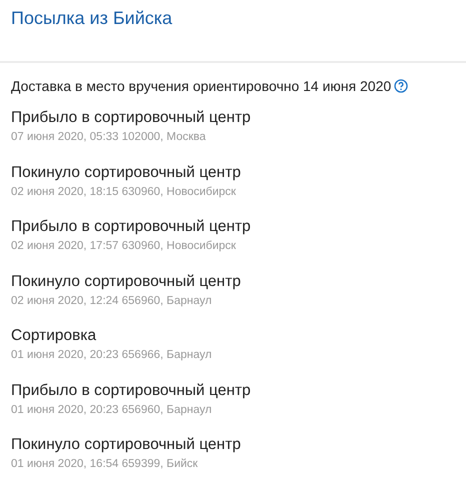  Describe the element at coordinates (124, 192) in the screenshot. I see `event-details: 02 июня 2020, 18:15 630960, Новосибирск` at that location.